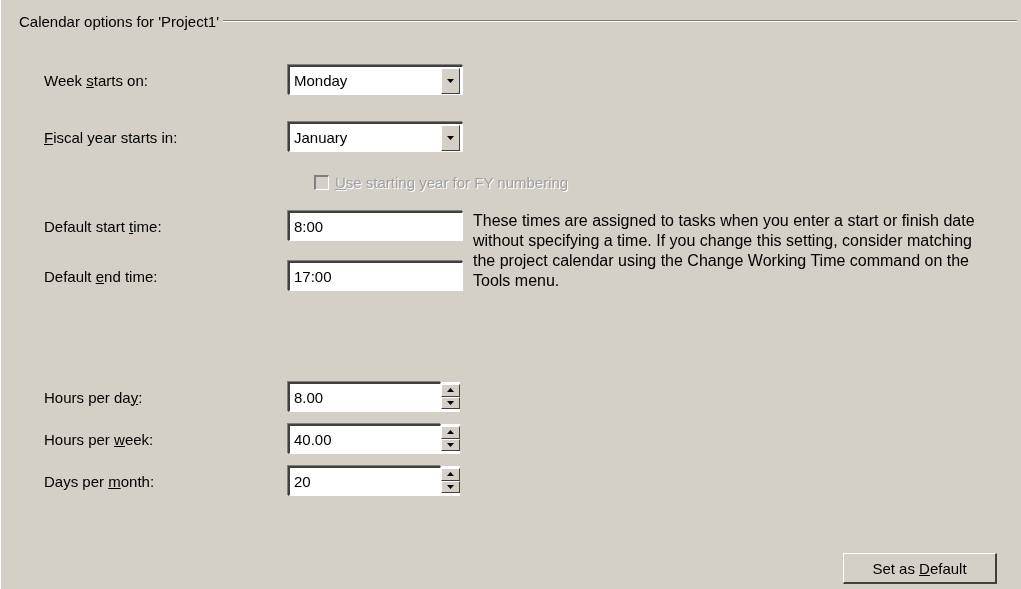 Image resolution: width=1021 pixels, height=589 pixels. I want to click on text-field: 17:00, so click(375, 276).